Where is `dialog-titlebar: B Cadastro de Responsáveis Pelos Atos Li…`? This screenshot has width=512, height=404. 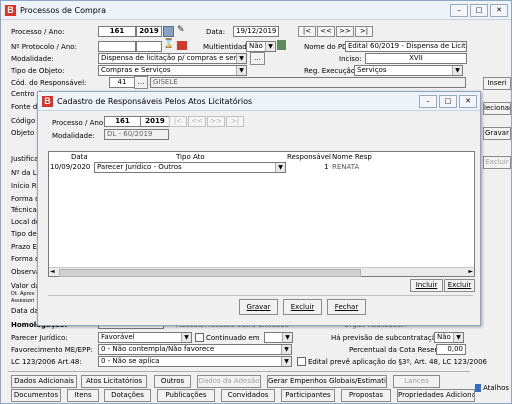
dialog-titlebar: B Cadastro de Responsáveis Pelos Atos Li… is located at coordinates (259, 101).